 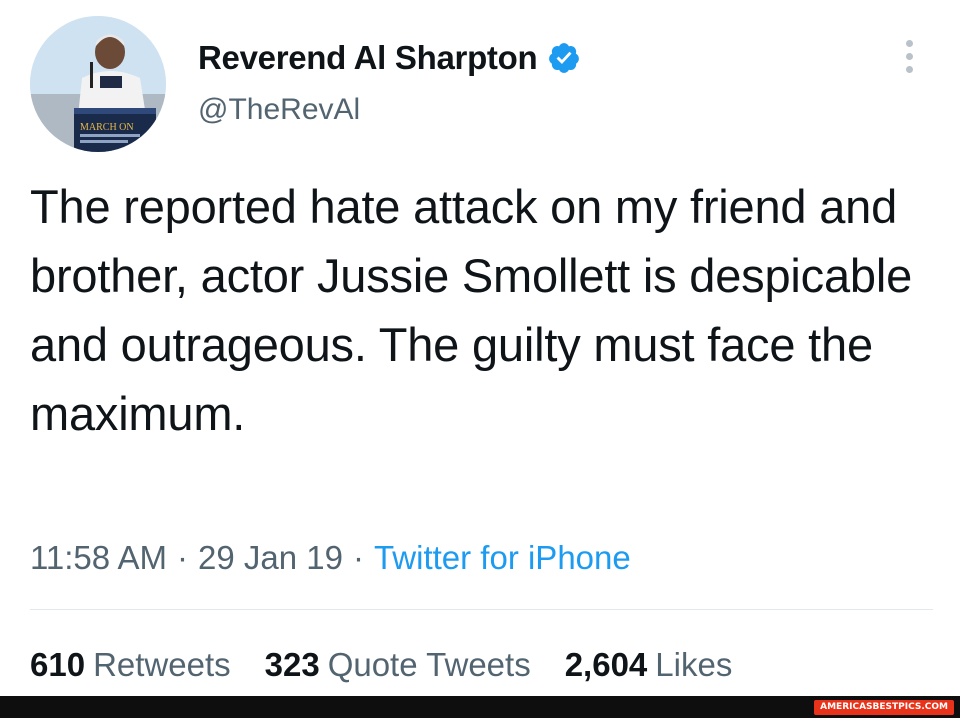 What do you see at coordinates (292, 664) in the screenshot?
I see `quote-tweets-count: 323` at bounding box center [292, 664].